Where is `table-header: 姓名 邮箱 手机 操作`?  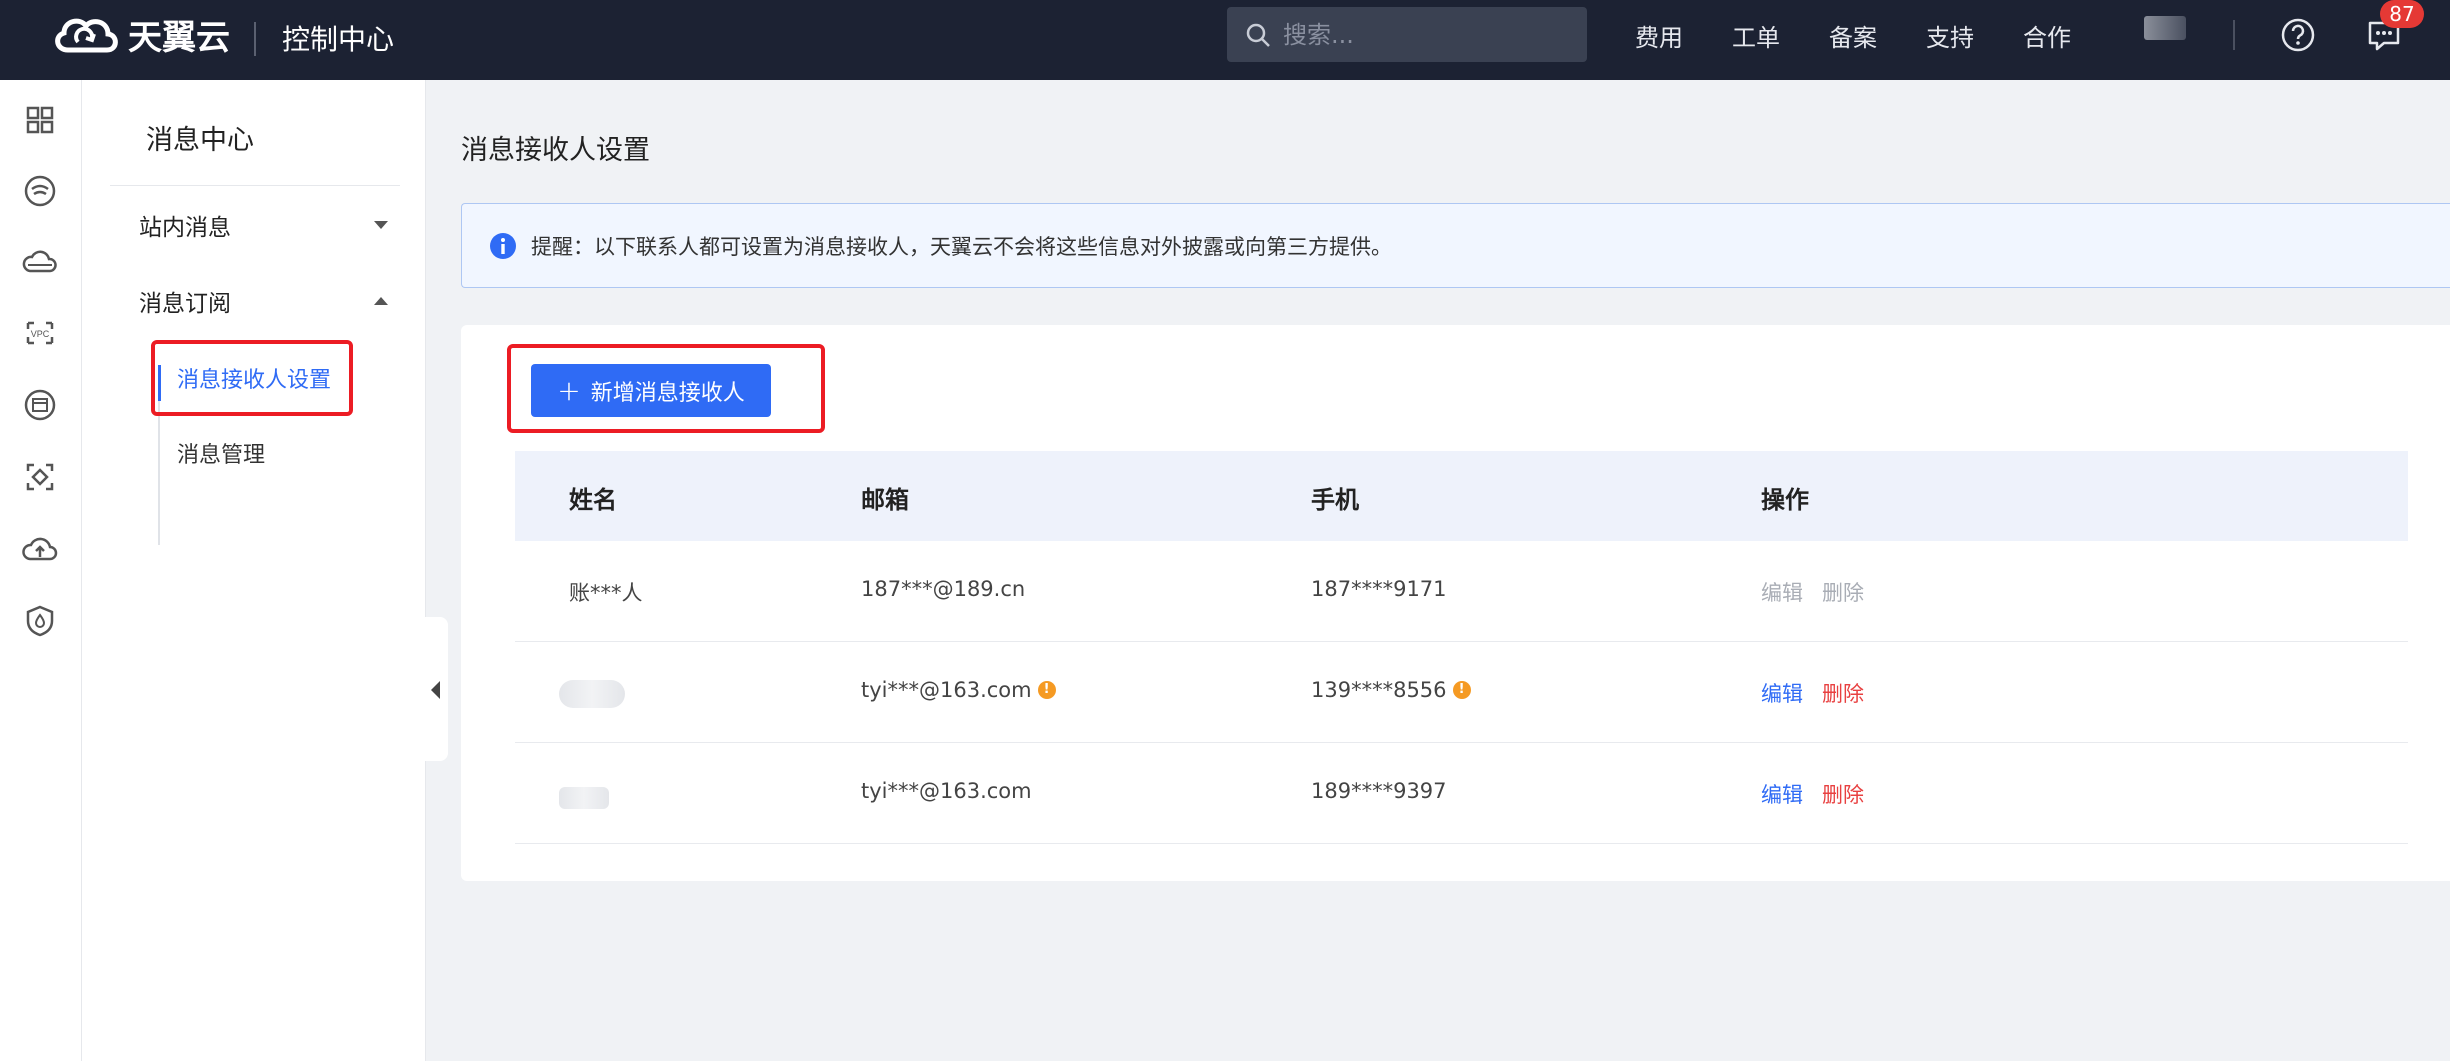
table-header: 姓名 邮箱 手机 操作 is located at coordinates (1461, 496).